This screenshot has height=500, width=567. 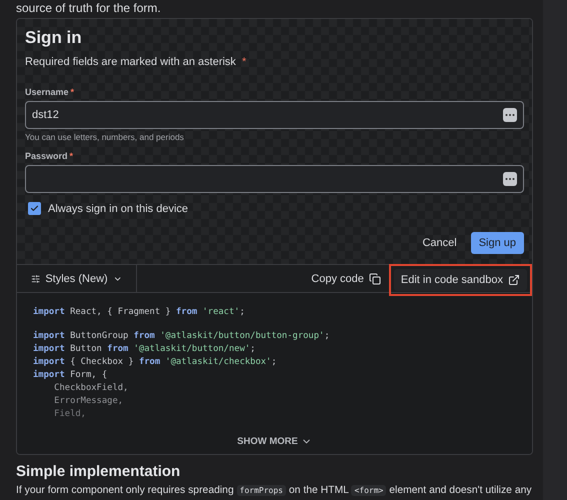 I want to click on form-title: Sign in, so click(x=54, y=38).